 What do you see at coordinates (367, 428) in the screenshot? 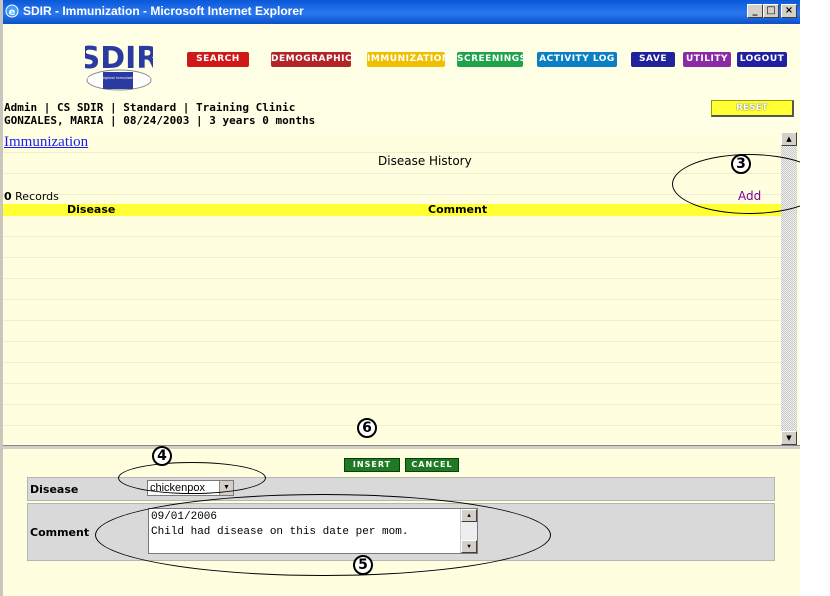
I see `step-6-marker: 6` at bounding box center [367, 428].